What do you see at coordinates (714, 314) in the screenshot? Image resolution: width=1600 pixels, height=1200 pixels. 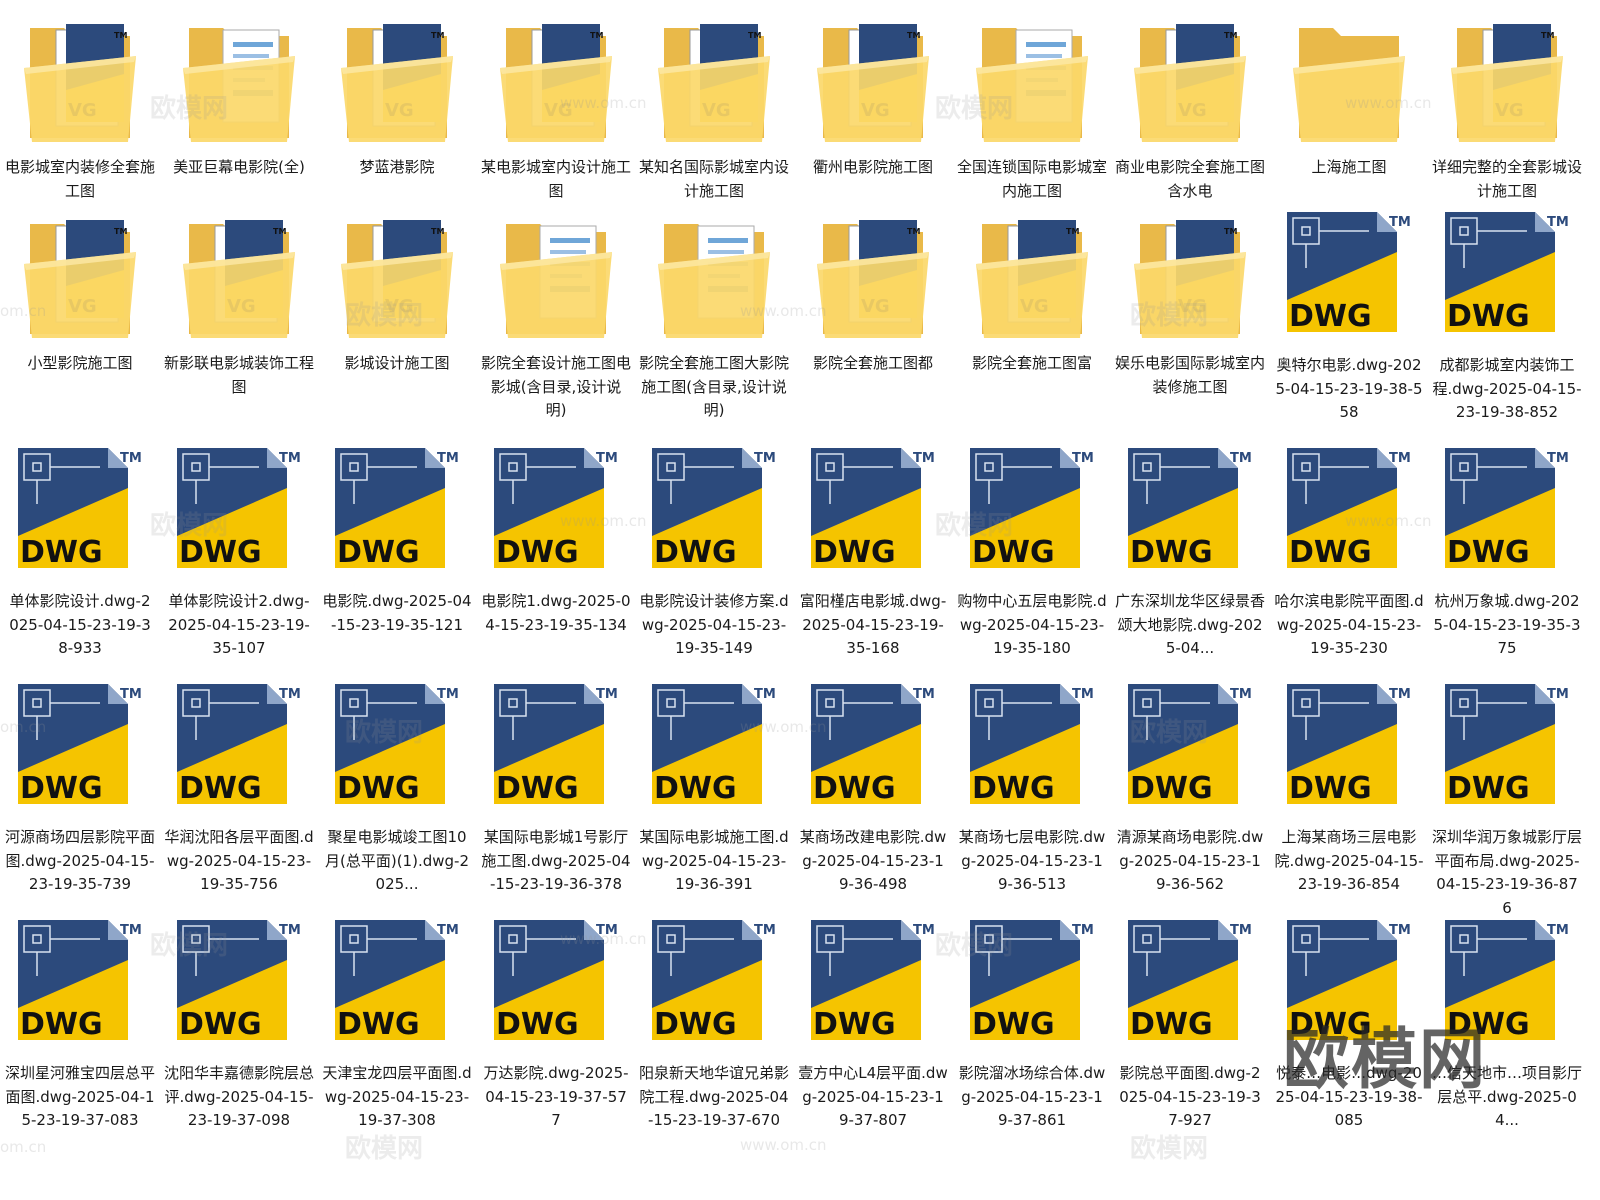 I see `folder-item: 影院全套施工图大影院施工图(含目录,设计说明)` at bounding box center [714, 314].